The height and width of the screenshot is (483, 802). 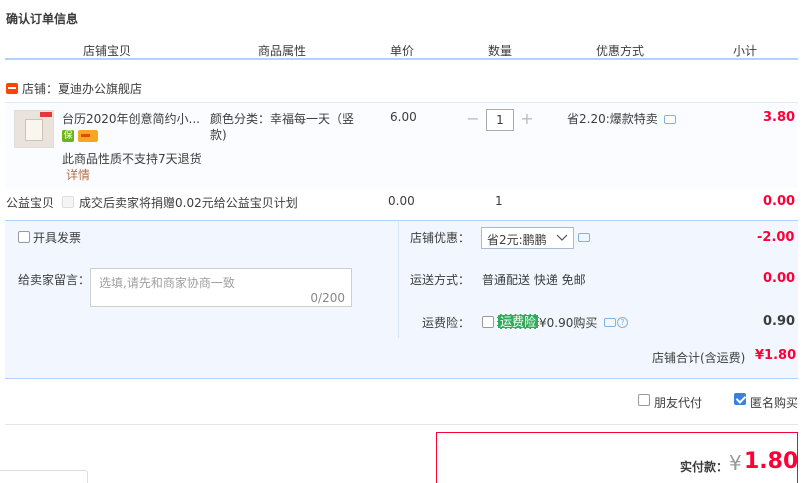 I want to click on attr-label: 颜色分类：, so click(x=240, y=119).